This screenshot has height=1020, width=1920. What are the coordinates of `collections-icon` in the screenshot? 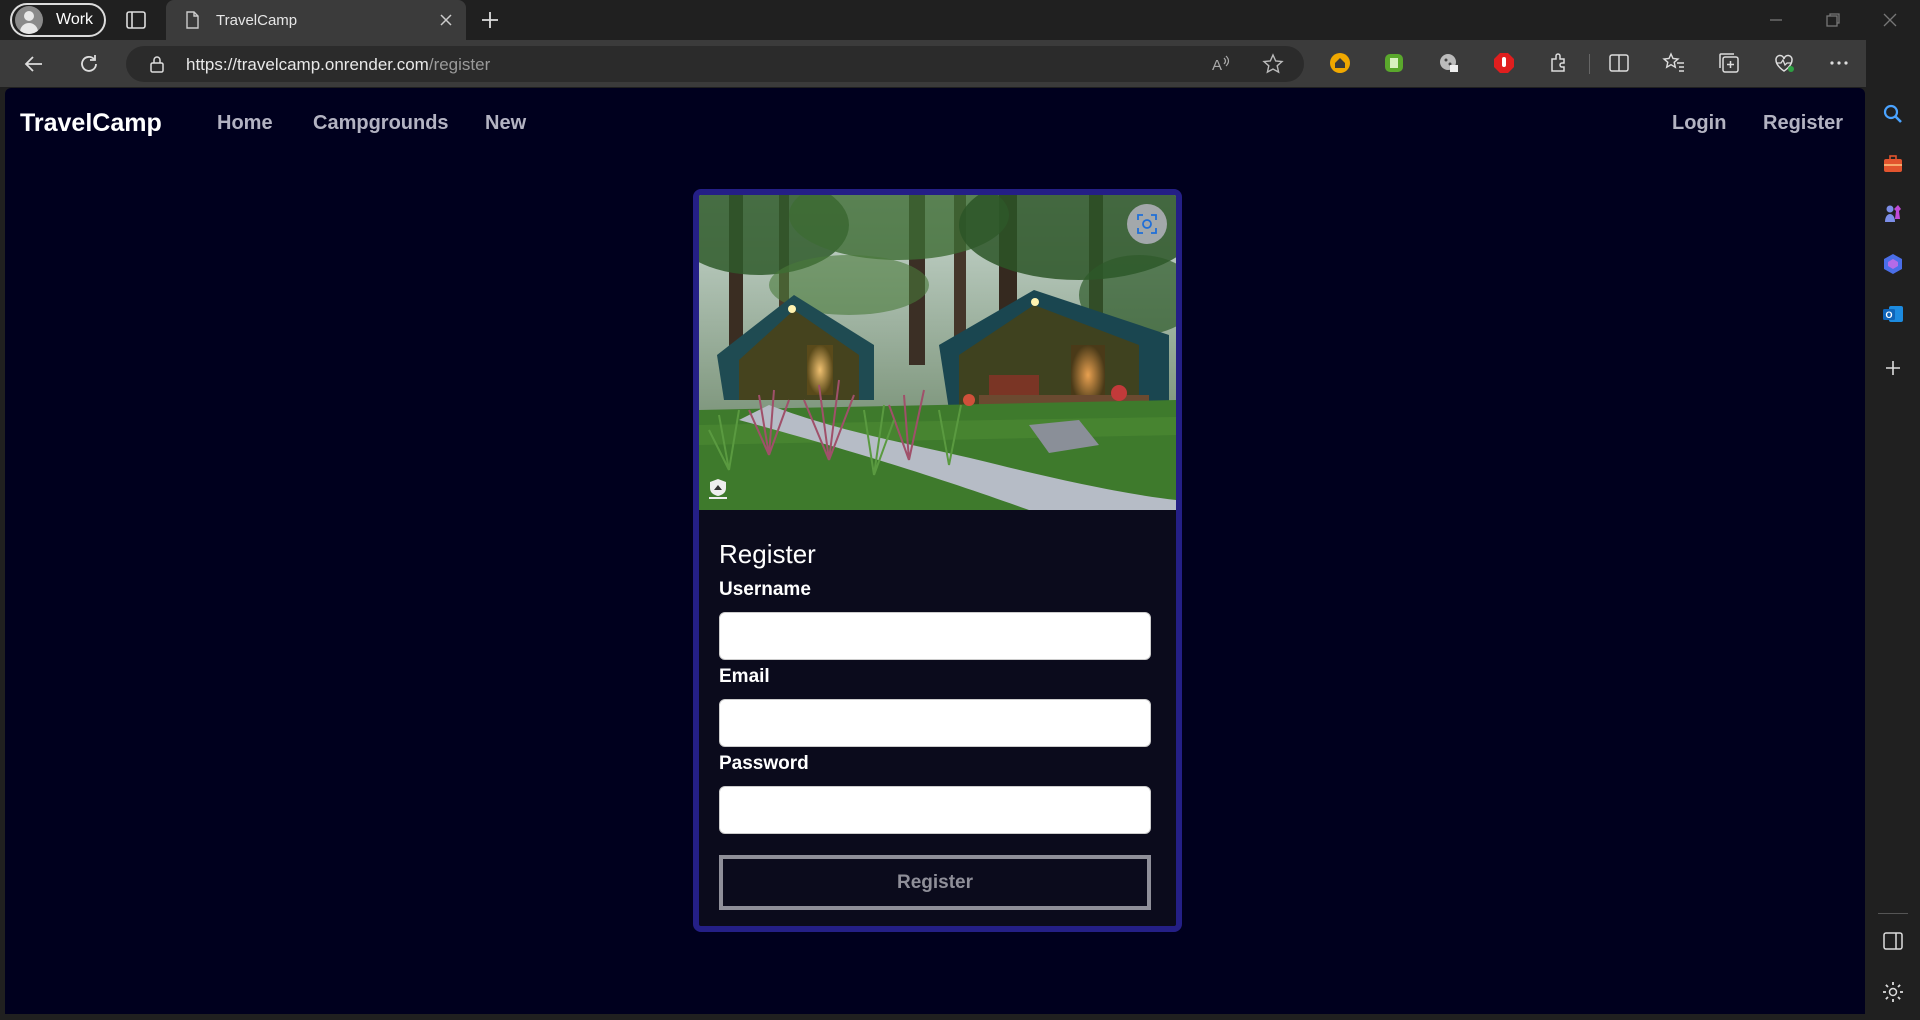 It's located at (1729, 63).